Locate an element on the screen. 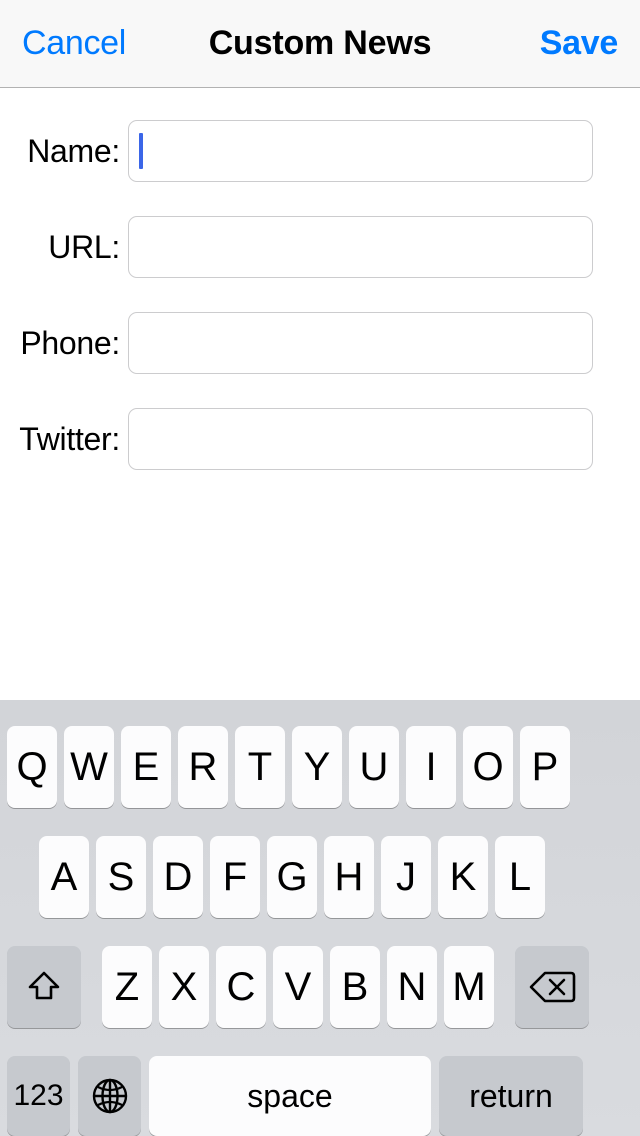 This screenshot has width=640, height=1136. key-U: U is located at coordinates (374, 767).